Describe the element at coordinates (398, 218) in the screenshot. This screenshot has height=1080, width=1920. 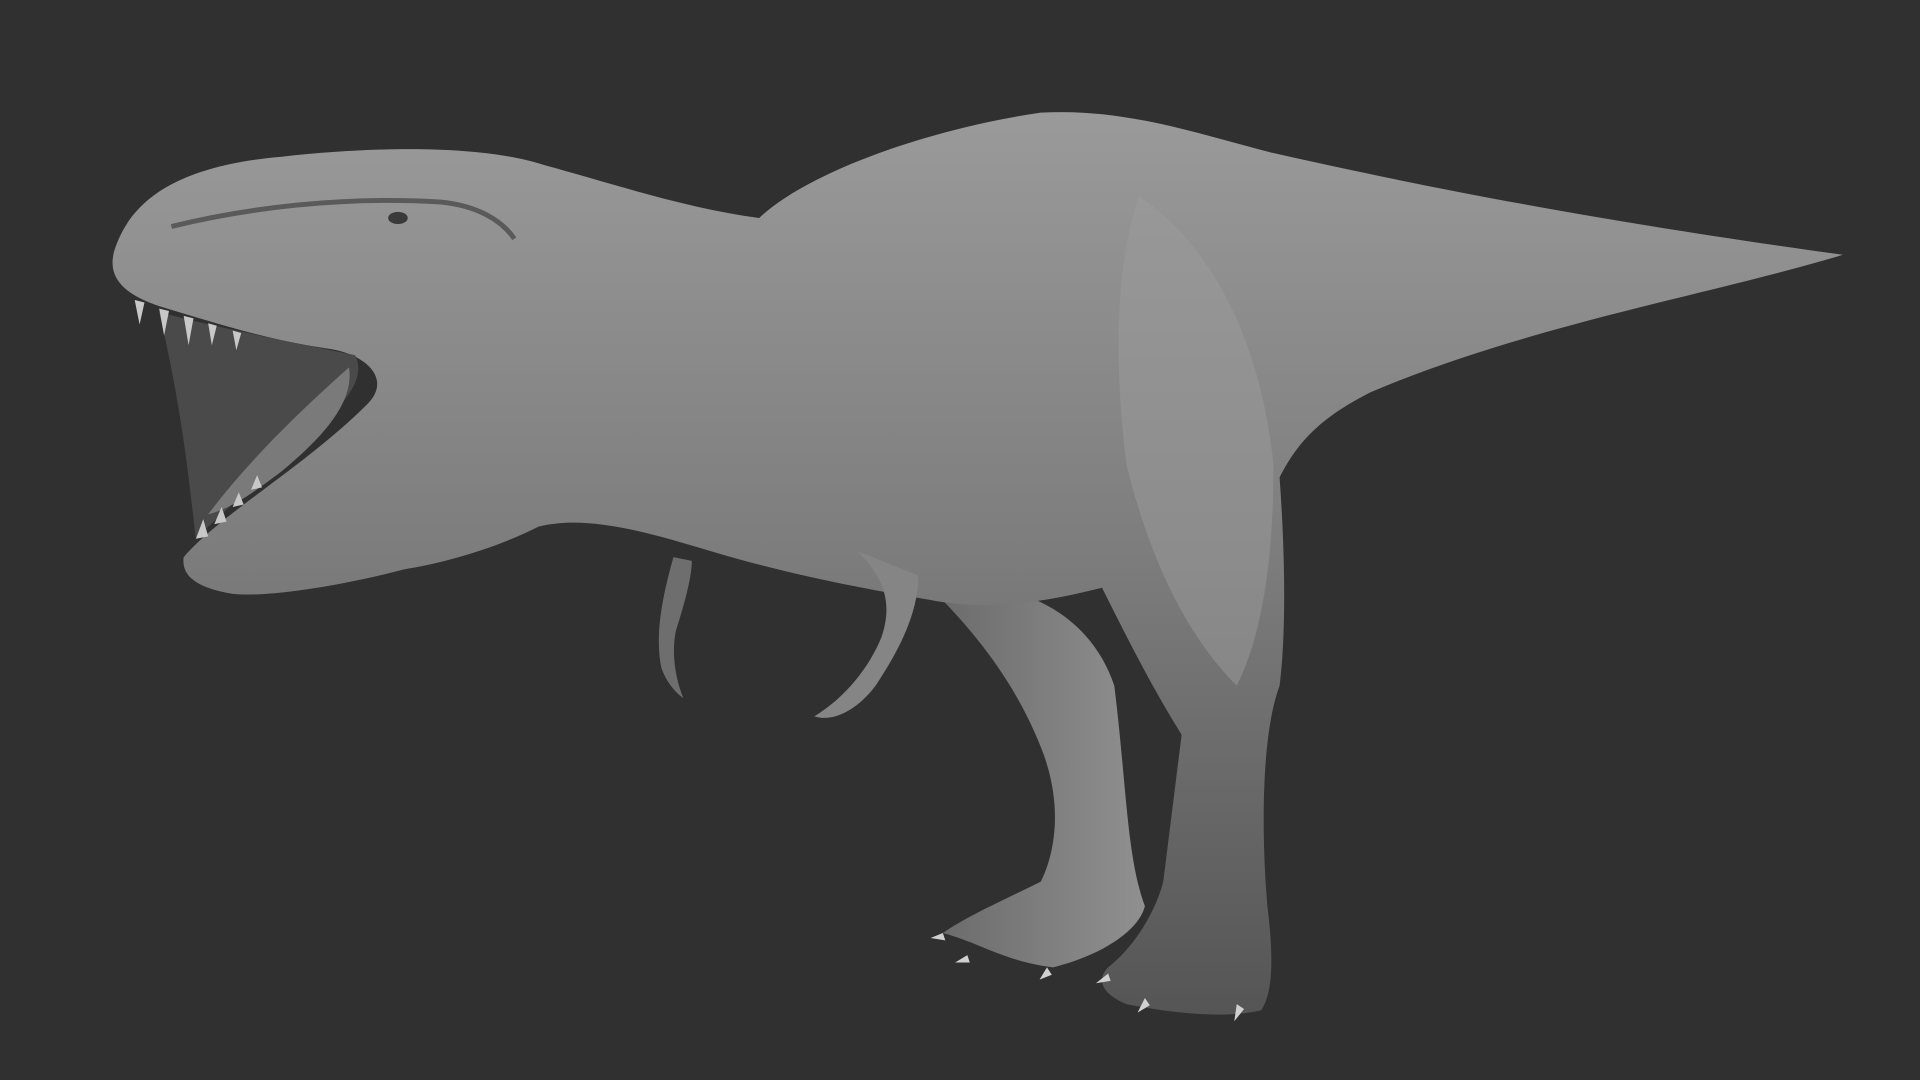
I see `eye` at that location.